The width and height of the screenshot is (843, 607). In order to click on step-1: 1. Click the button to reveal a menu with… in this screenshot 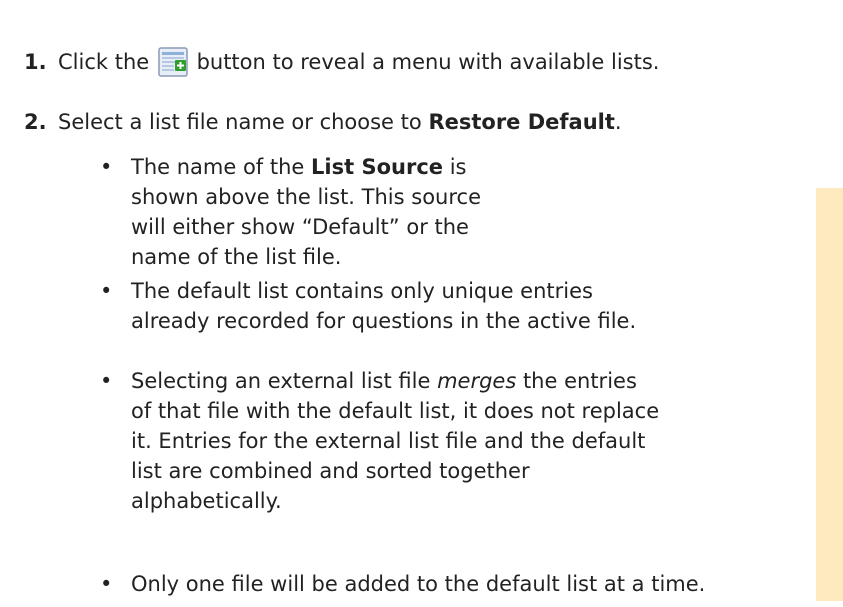, I will do `click(341, 62)`.